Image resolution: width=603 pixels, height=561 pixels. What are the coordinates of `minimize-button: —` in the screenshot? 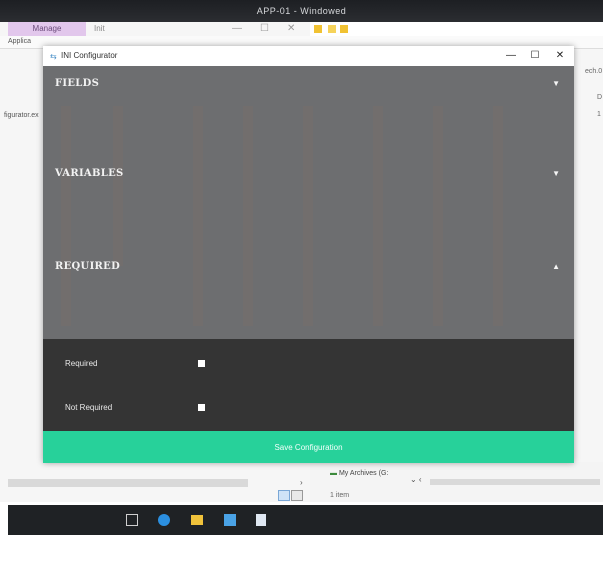 It's located at (511, 56).